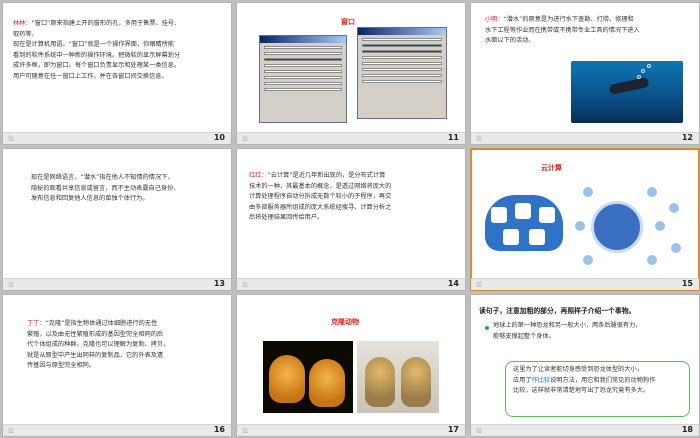 The width and height of the screenshot is (700, 438). Describe the element at coordinates (61, 365) in the screenshot. I see `text-line: 传基因与原型完全相同。` at that location.